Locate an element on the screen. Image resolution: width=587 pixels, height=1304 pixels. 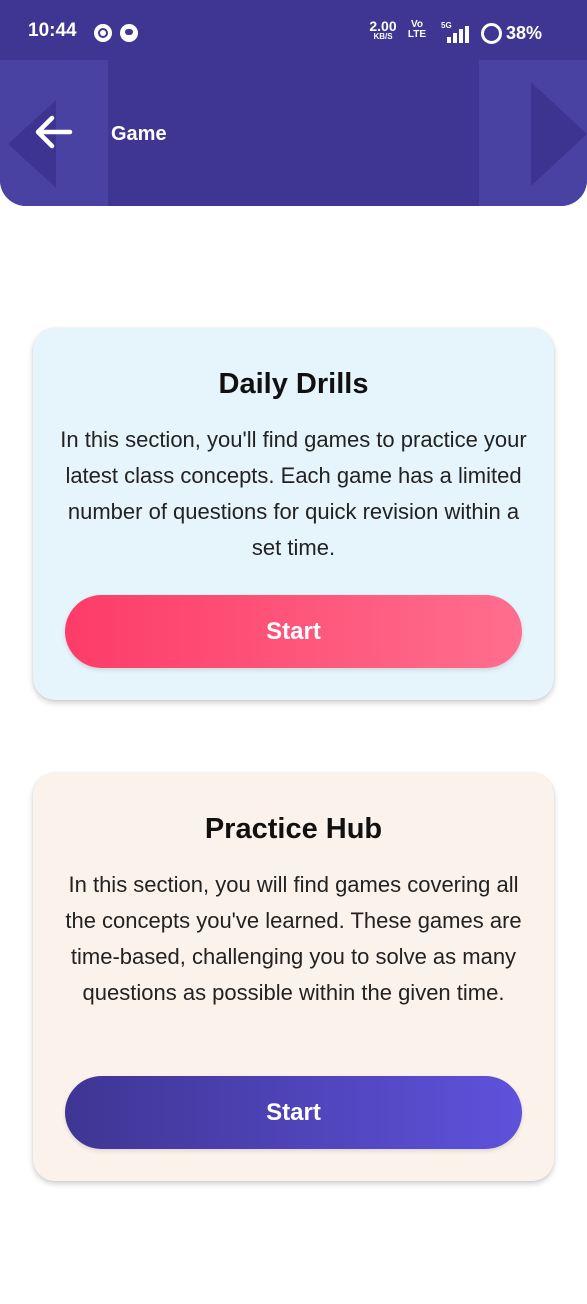
volte-bottom-label: LTE is located at coordinates (417, 34).